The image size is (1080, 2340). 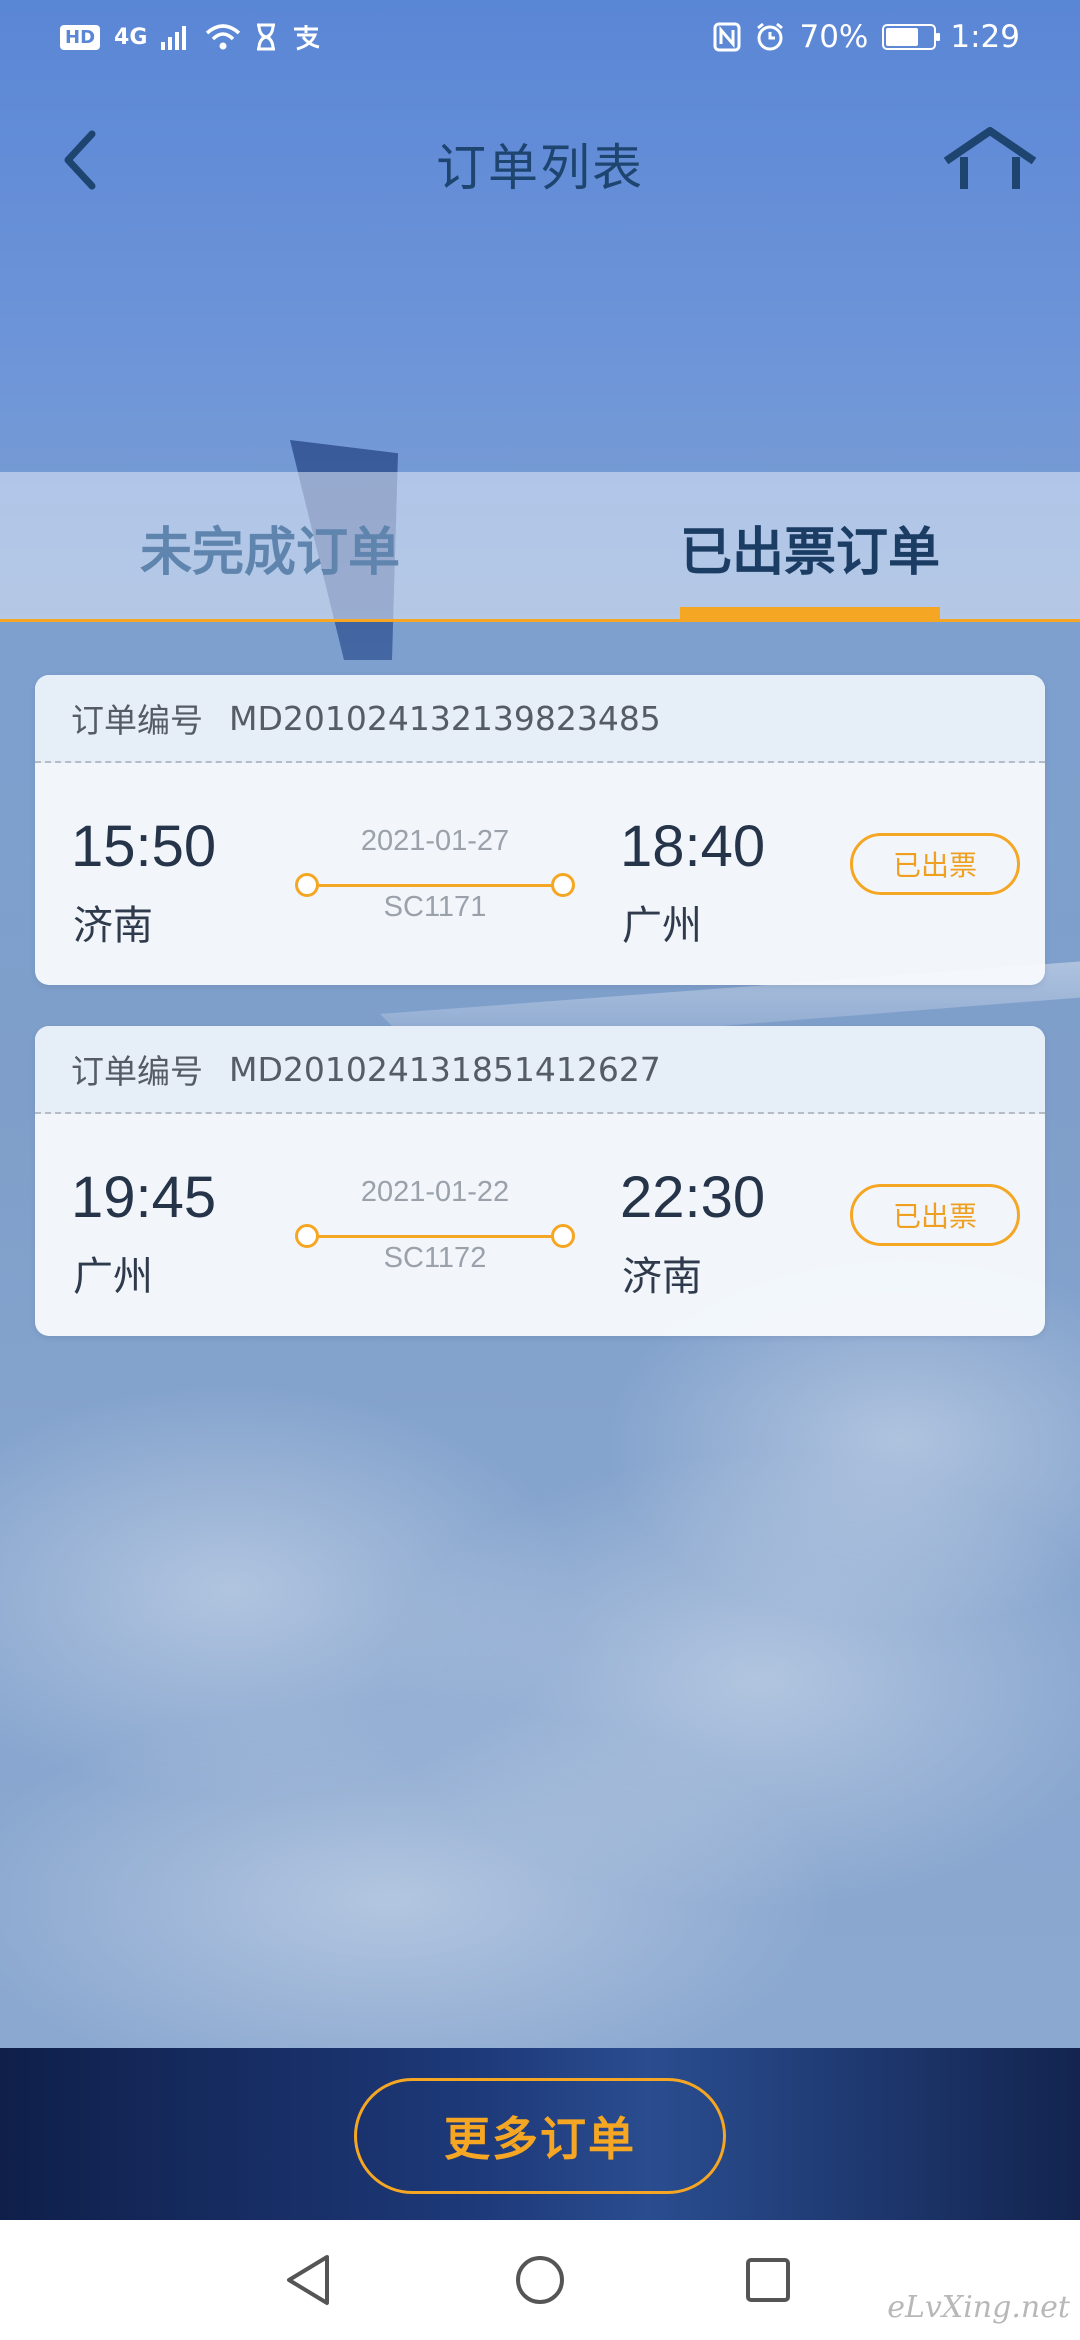 I want to click on recents-square-icon, so click(x=768, y=2280).